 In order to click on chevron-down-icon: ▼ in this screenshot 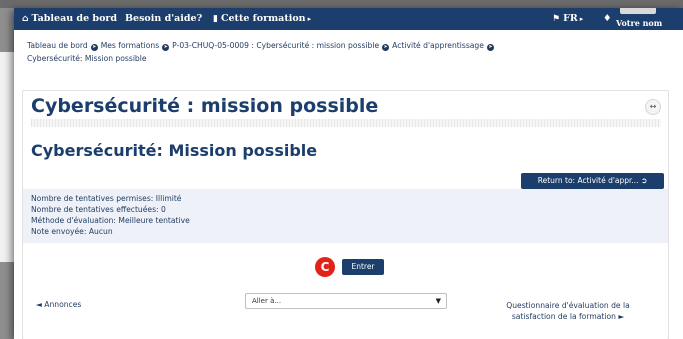, I will do `click(438, 301)`.